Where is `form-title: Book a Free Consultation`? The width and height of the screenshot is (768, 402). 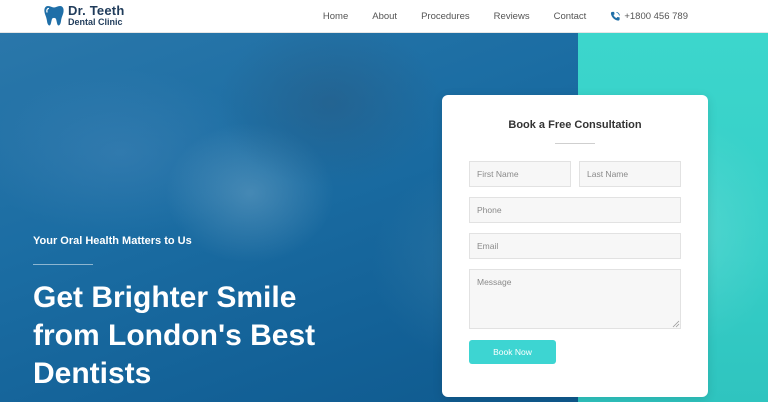 form-title: Book a Free Consultation is located at coordinates (575, 125).